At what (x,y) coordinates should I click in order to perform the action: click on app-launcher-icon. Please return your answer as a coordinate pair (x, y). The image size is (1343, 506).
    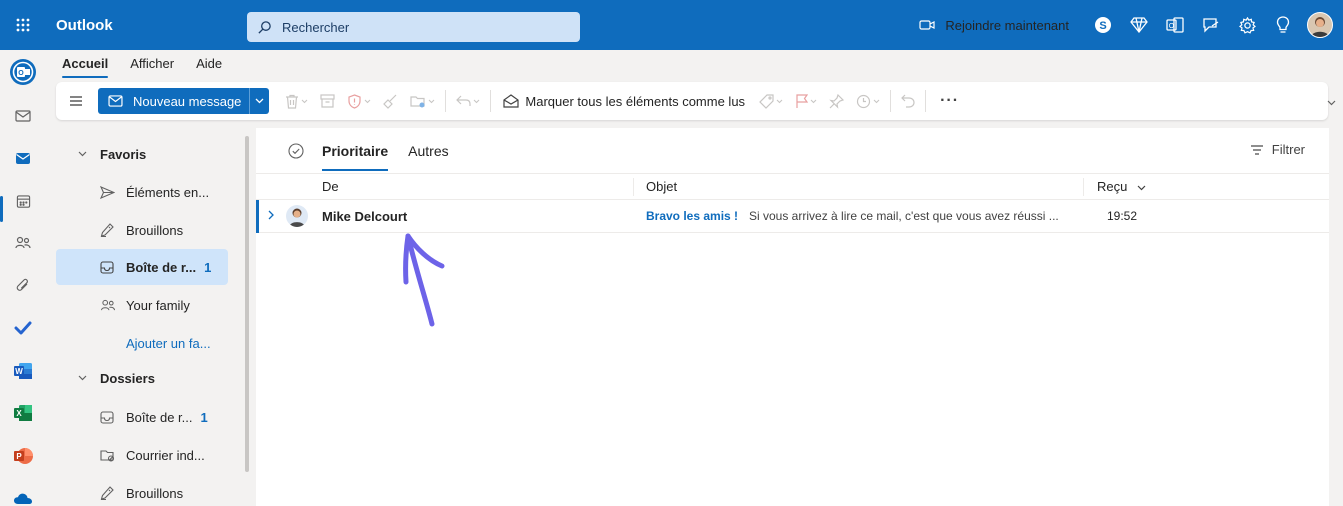
    Looking at the image, I should click on (23, 25).